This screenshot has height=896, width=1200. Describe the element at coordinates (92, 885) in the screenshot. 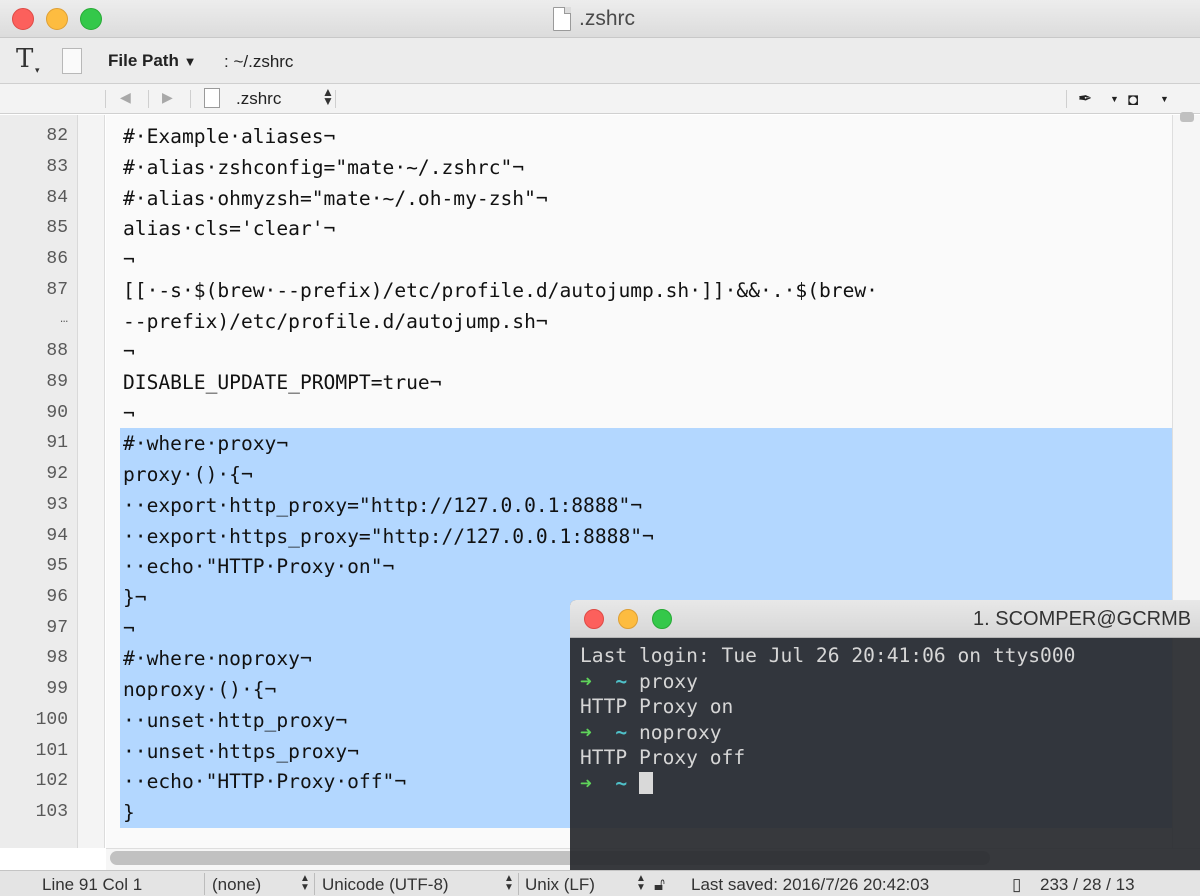

I see `cursor-position: Line 91 Col 1` at that location.